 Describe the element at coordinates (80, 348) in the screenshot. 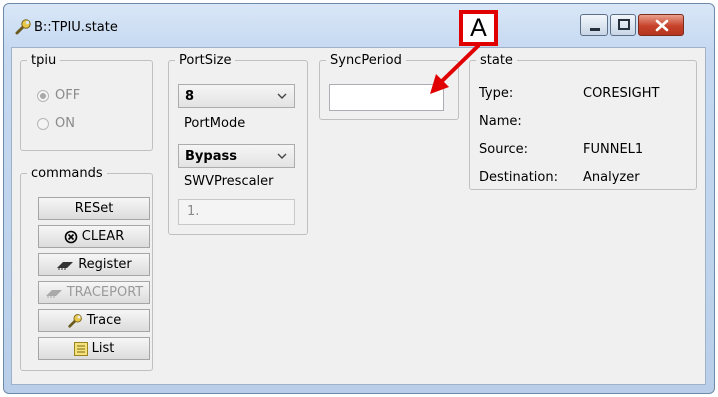

I see `list-icon` at that location.